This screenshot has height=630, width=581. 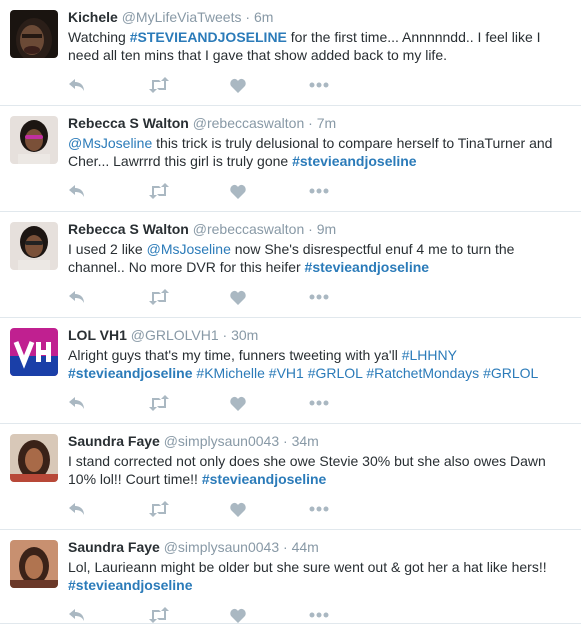 I want to click on author-name: Kichele, so click(x=93, y=17).